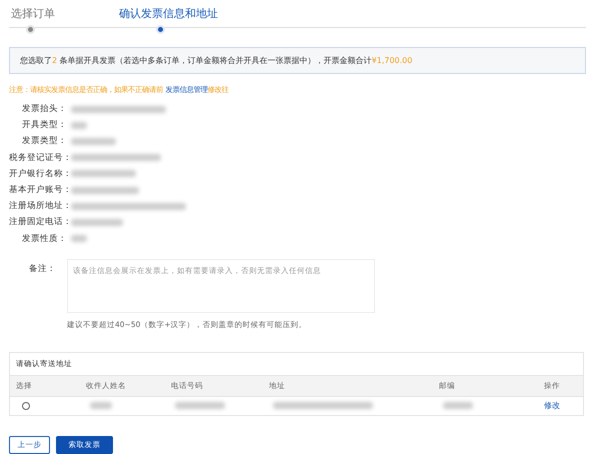 This screenshot has width=592, height=454. I want to click on field-label: 开具类型：, so click(44, 125).